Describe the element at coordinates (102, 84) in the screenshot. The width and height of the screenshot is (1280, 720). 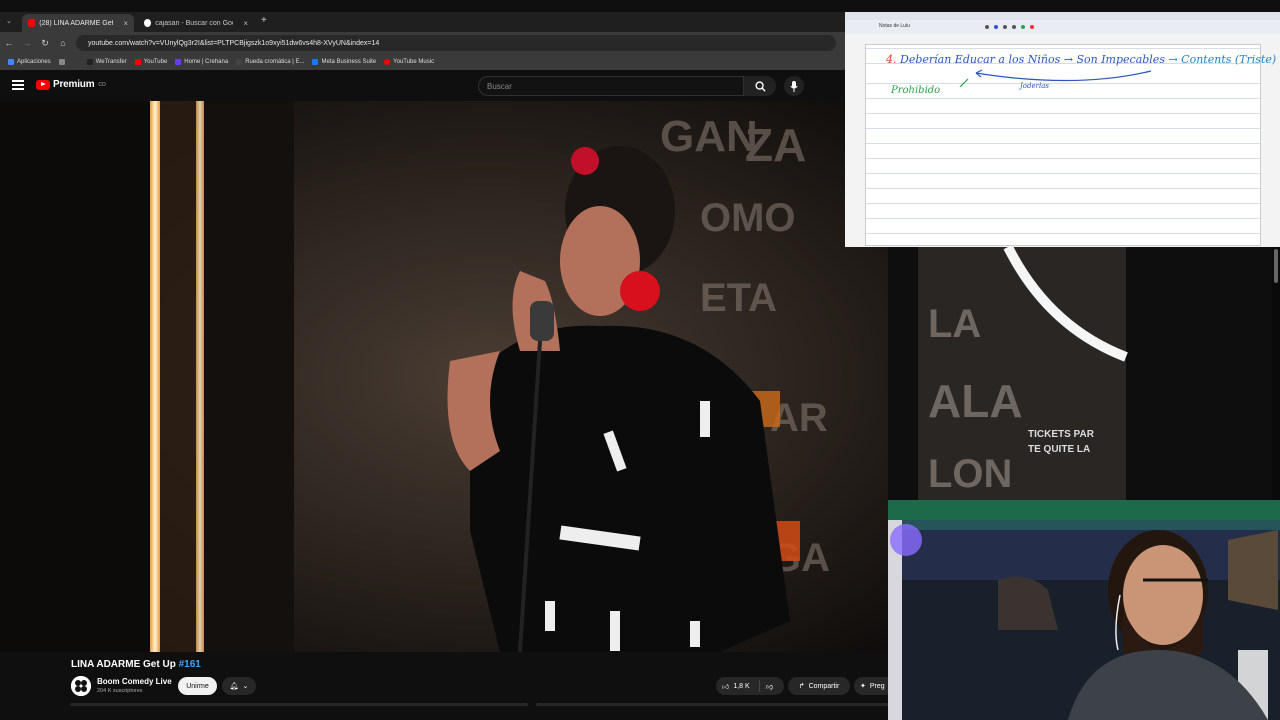
I see `region-code: CO` at that location.